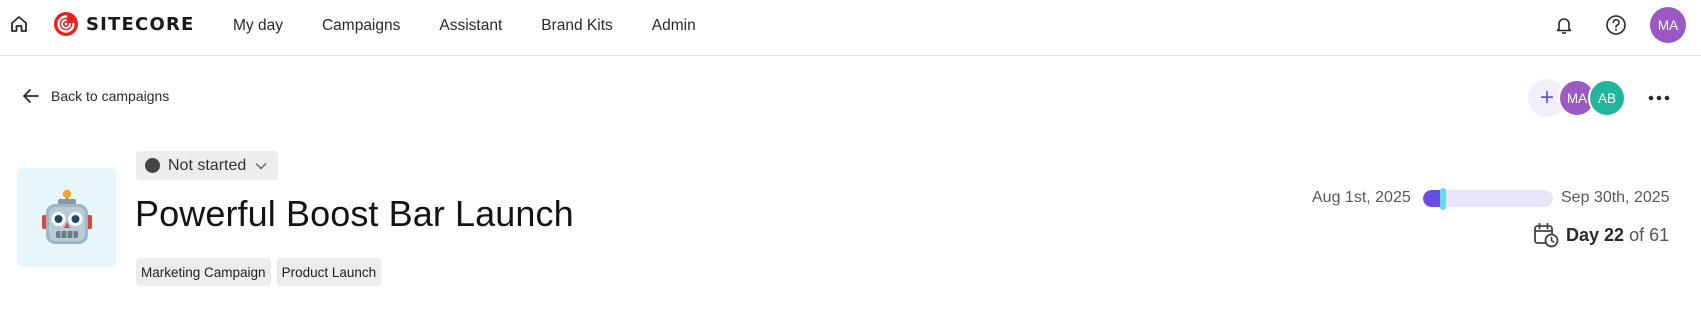 Image resolution: width=1701 pixels, height=322 pixels. What do you see at coordinates (674, 26) in the screenshot?
I see `nav-item-admin: Admin` at bounding box center [674, 26].